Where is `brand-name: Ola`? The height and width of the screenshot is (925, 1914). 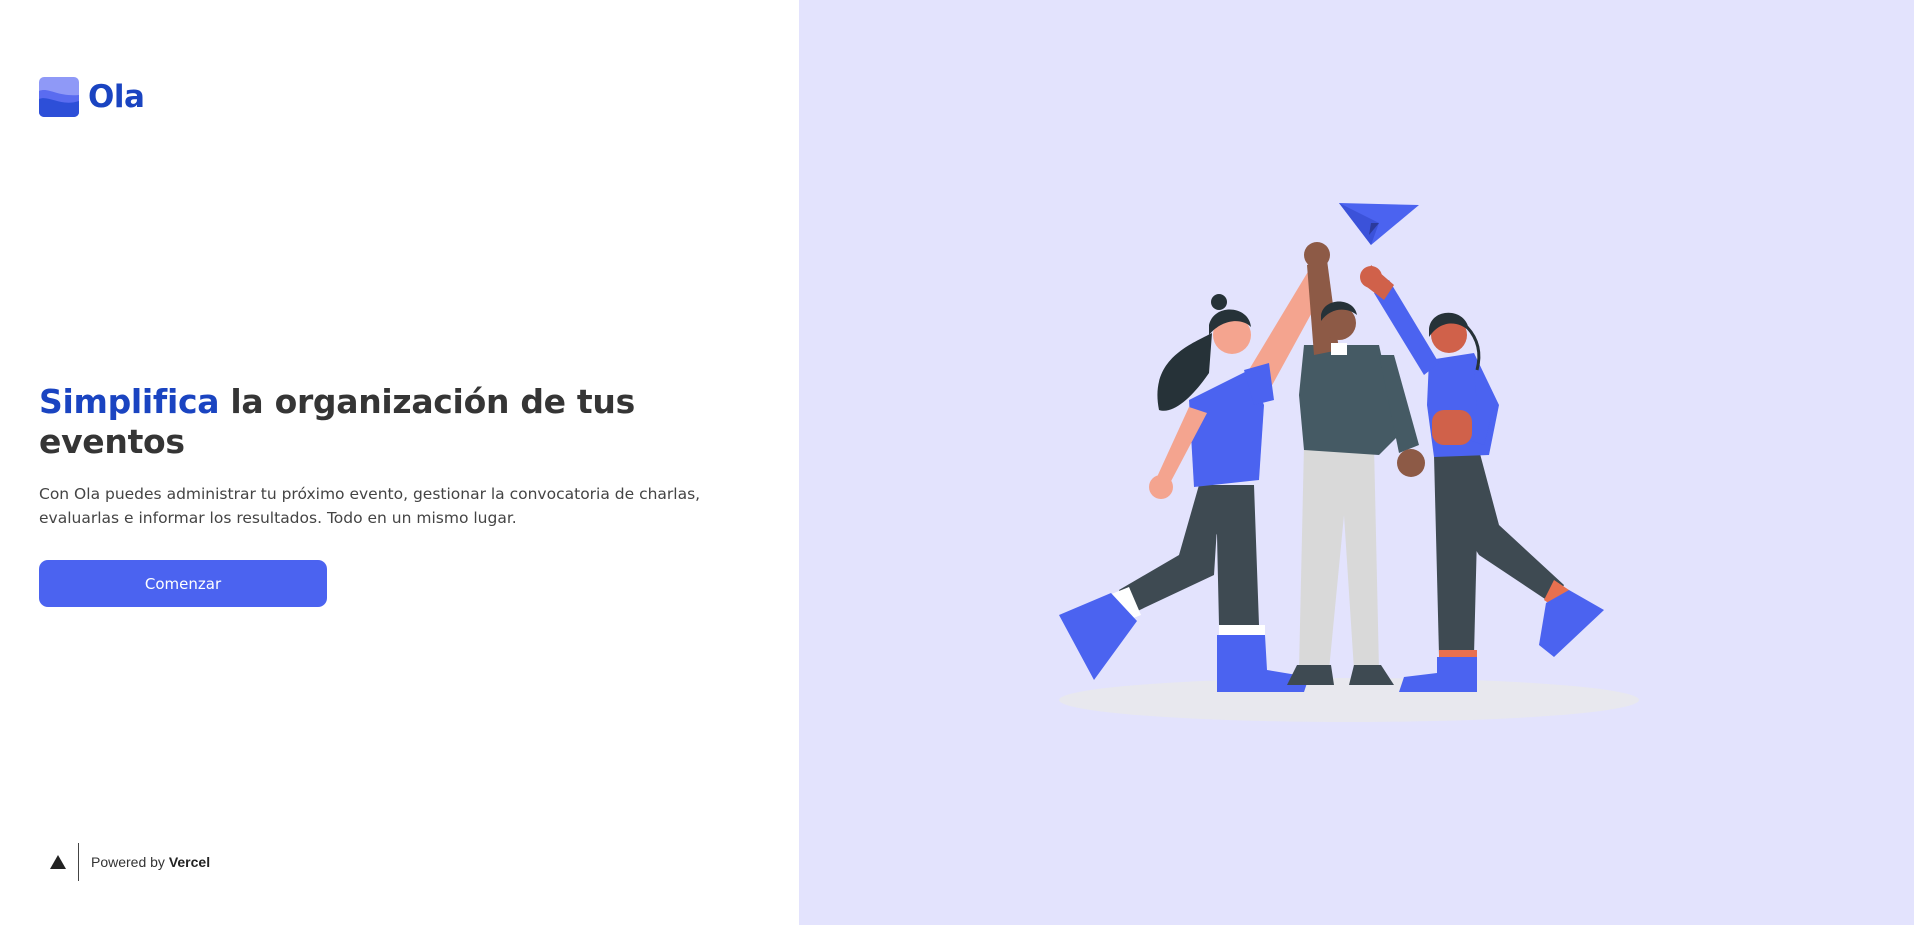
brand-name: Ola is located at coordinates (116, 96).